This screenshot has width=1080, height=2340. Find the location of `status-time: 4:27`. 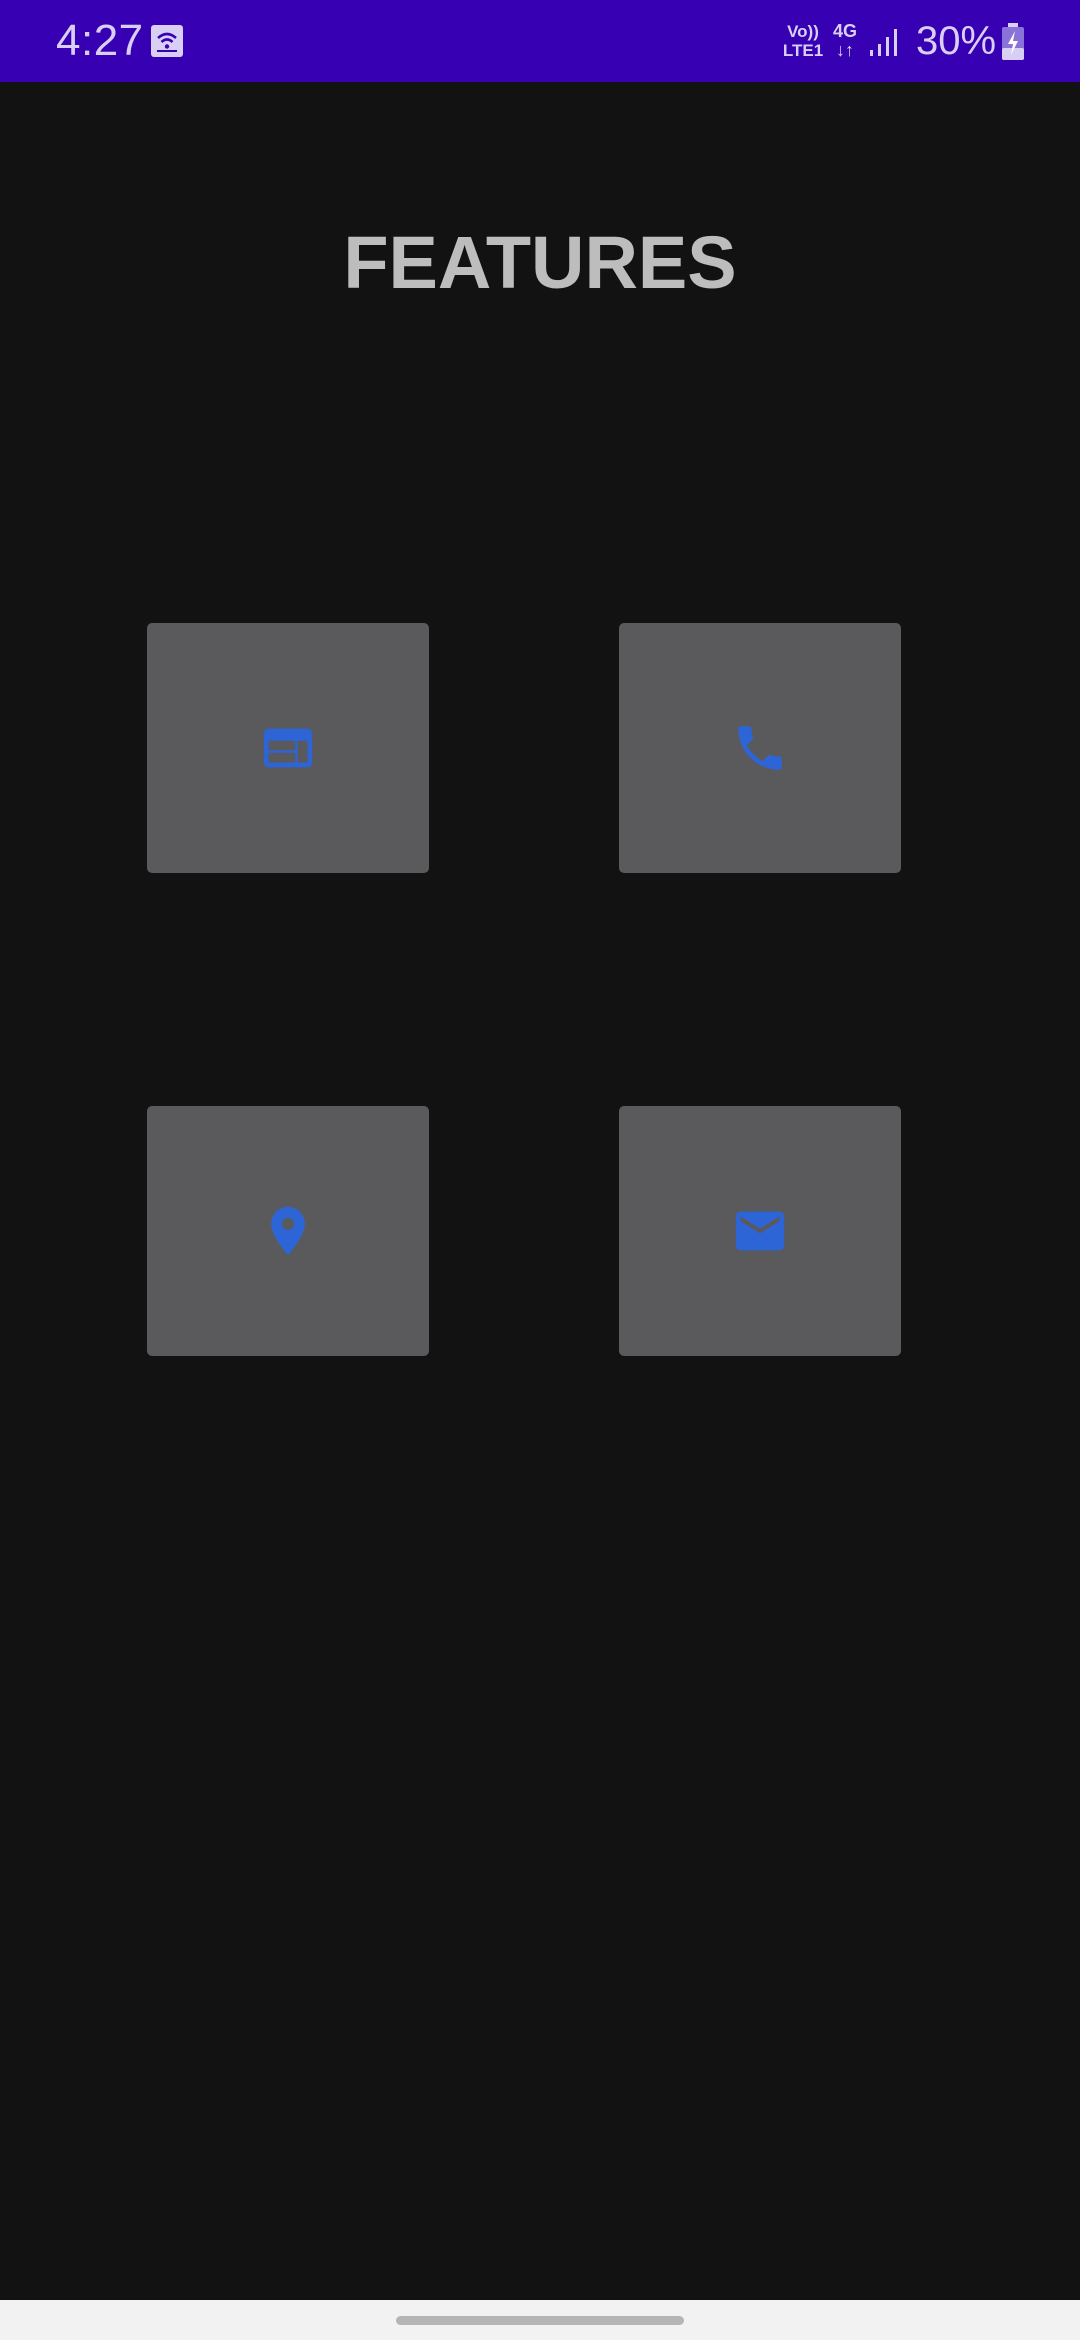

status-time: 4:27 is located at coordinates (100, 40).